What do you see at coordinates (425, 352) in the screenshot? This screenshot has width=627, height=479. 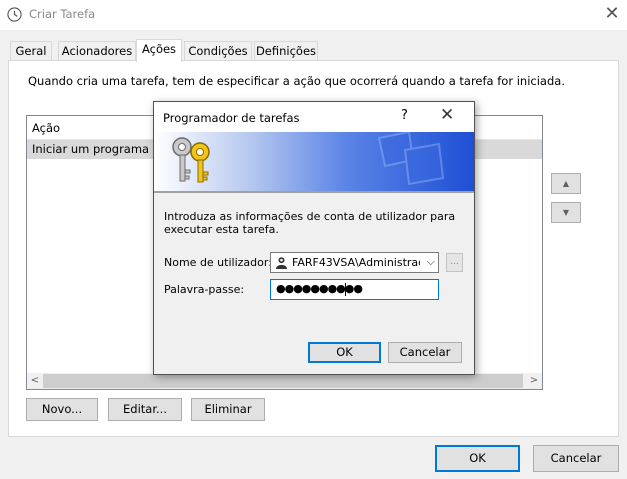 I see `dialog-cancel-button: Cancelar` at bounding box center [425, 352].